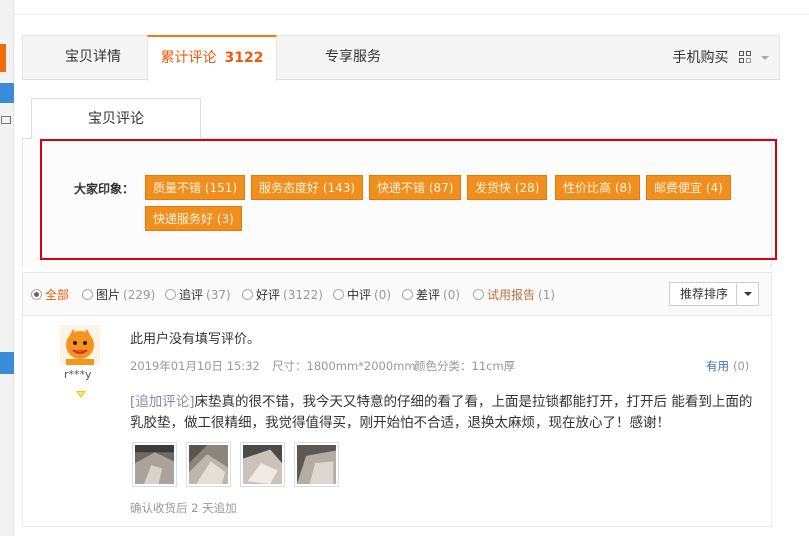 The width and height of the screenshot is (809, 536). I want to click on filter-count: (1), so click(547, 295).